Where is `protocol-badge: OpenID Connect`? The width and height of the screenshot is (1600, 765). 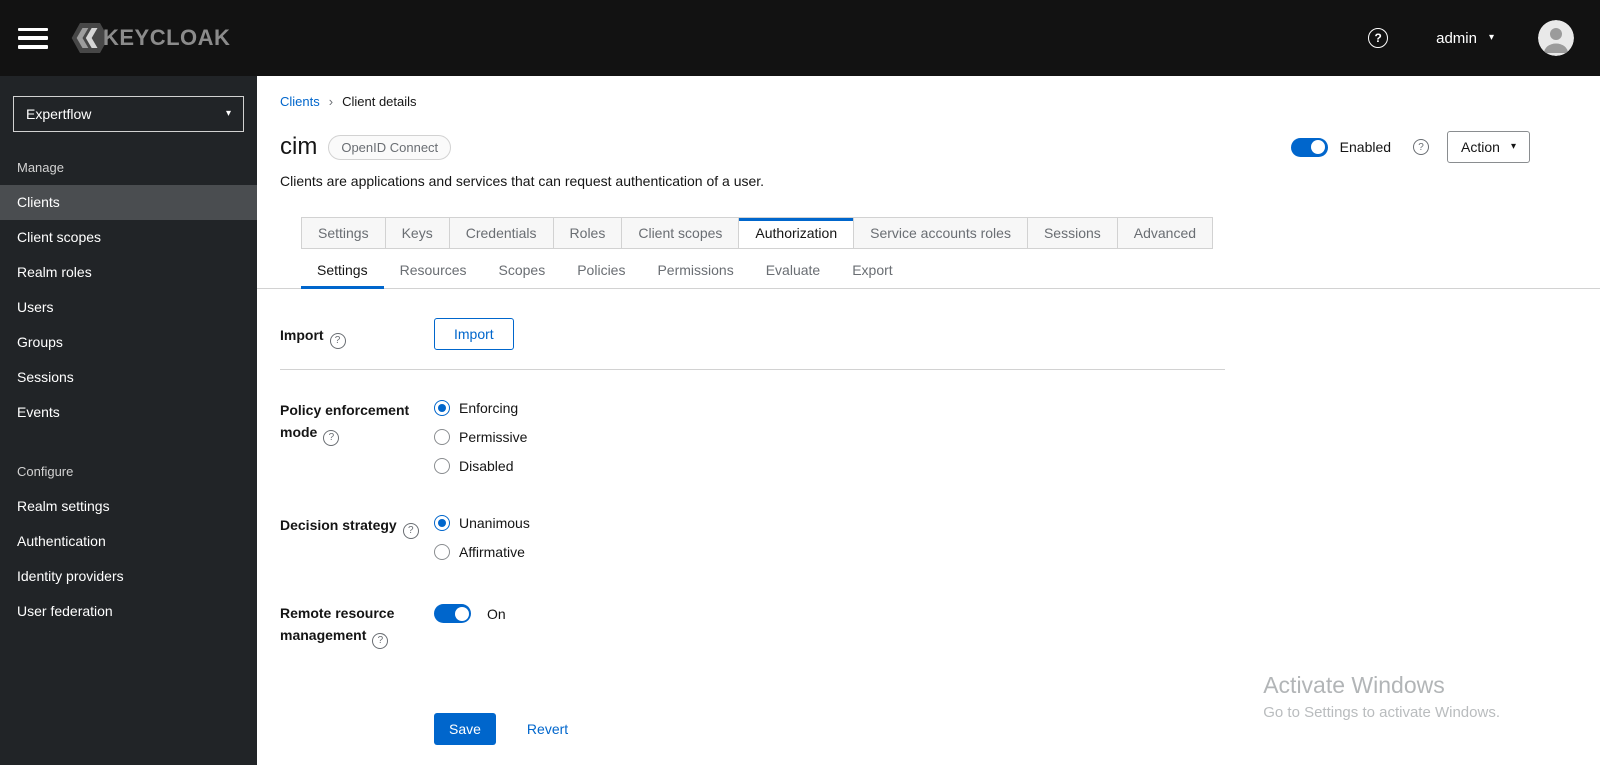
protocol-badge: OpenID Connect is located at coordinates (390, 147).